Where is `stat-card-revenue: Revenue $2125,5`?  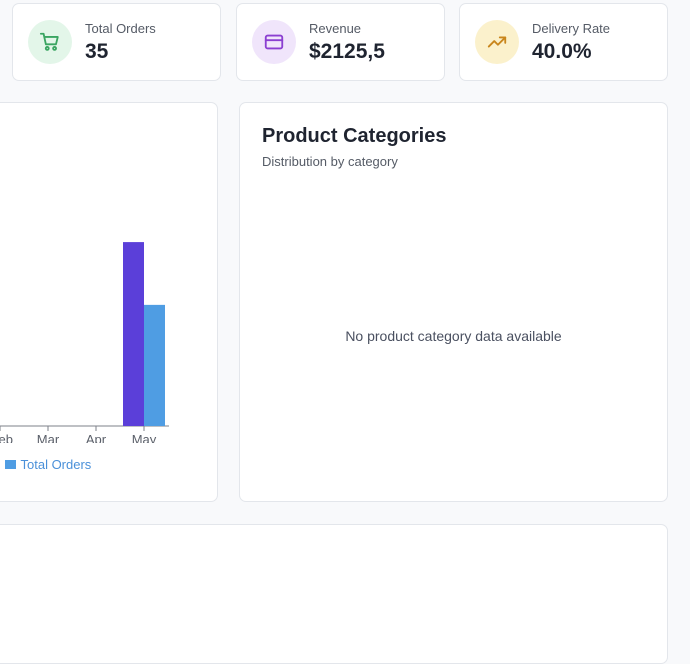
stat-card-revenue: Revenue $2125,5 is located at coordinates (340, 42).